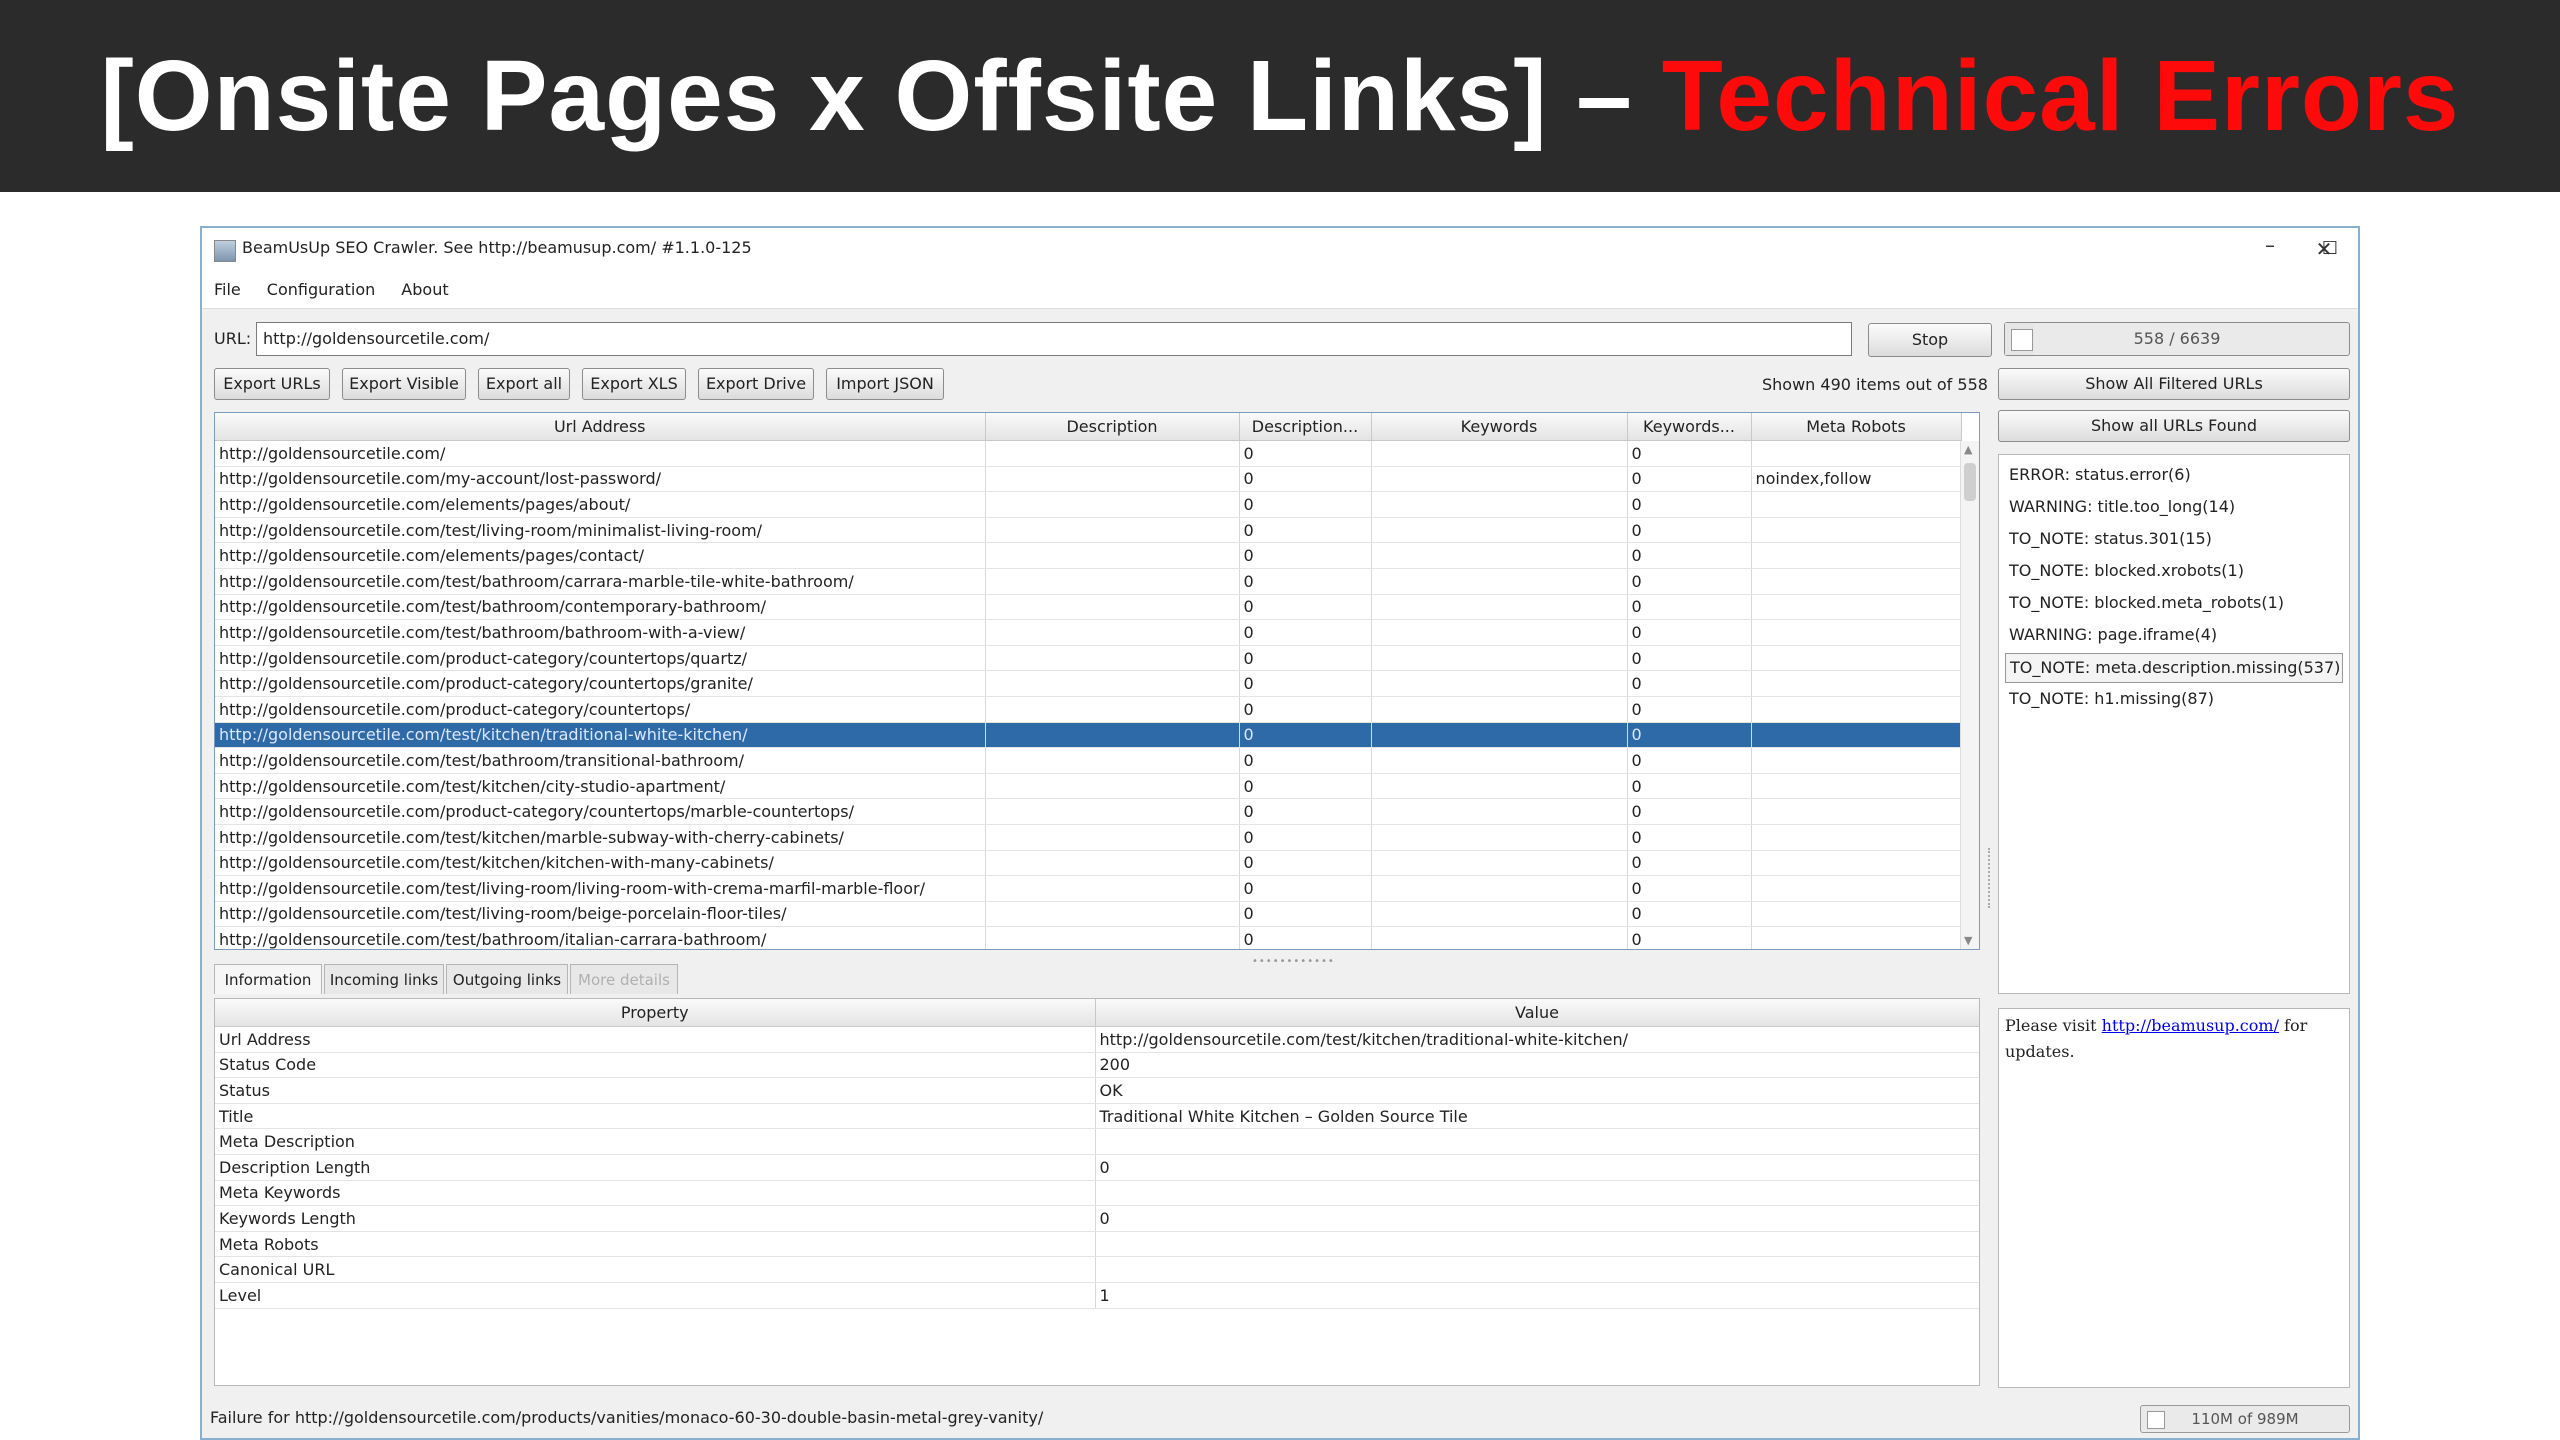 The width and height of the screenshot is (2560, 1440). Describe the element at coordinates (600, 427) in the screenshot. I see `column-header: Url Address` at that location.